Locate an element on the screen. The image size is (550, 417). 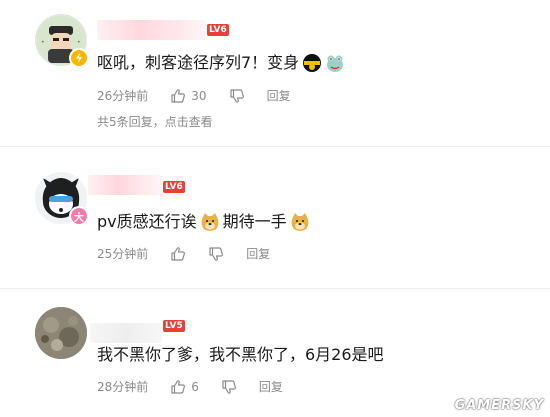
comment-text: 呕吼，刺客途径序列7！变身 is located at coordinates (221, 63).